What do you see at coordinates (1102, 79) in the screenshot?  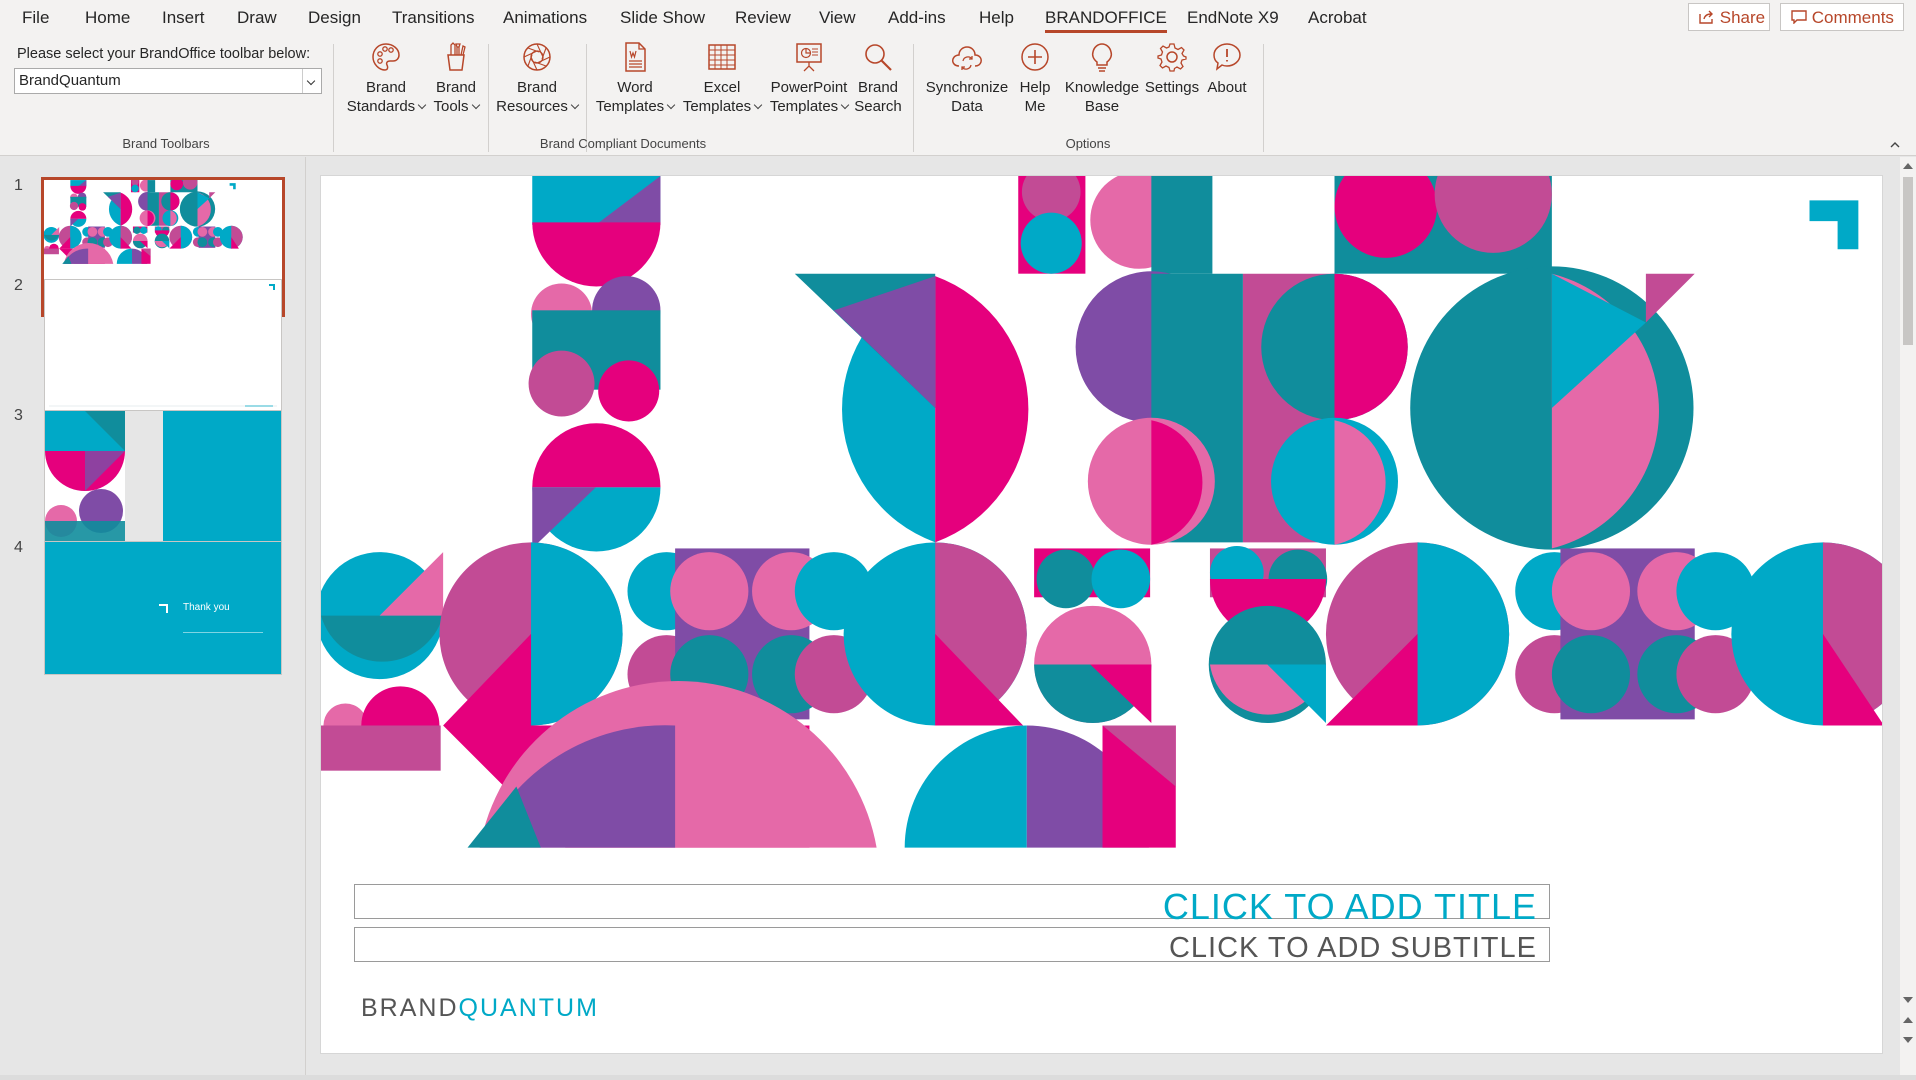 I see `knowledge-base-button: Knowledge Base` at bounding box center [1102, 79].